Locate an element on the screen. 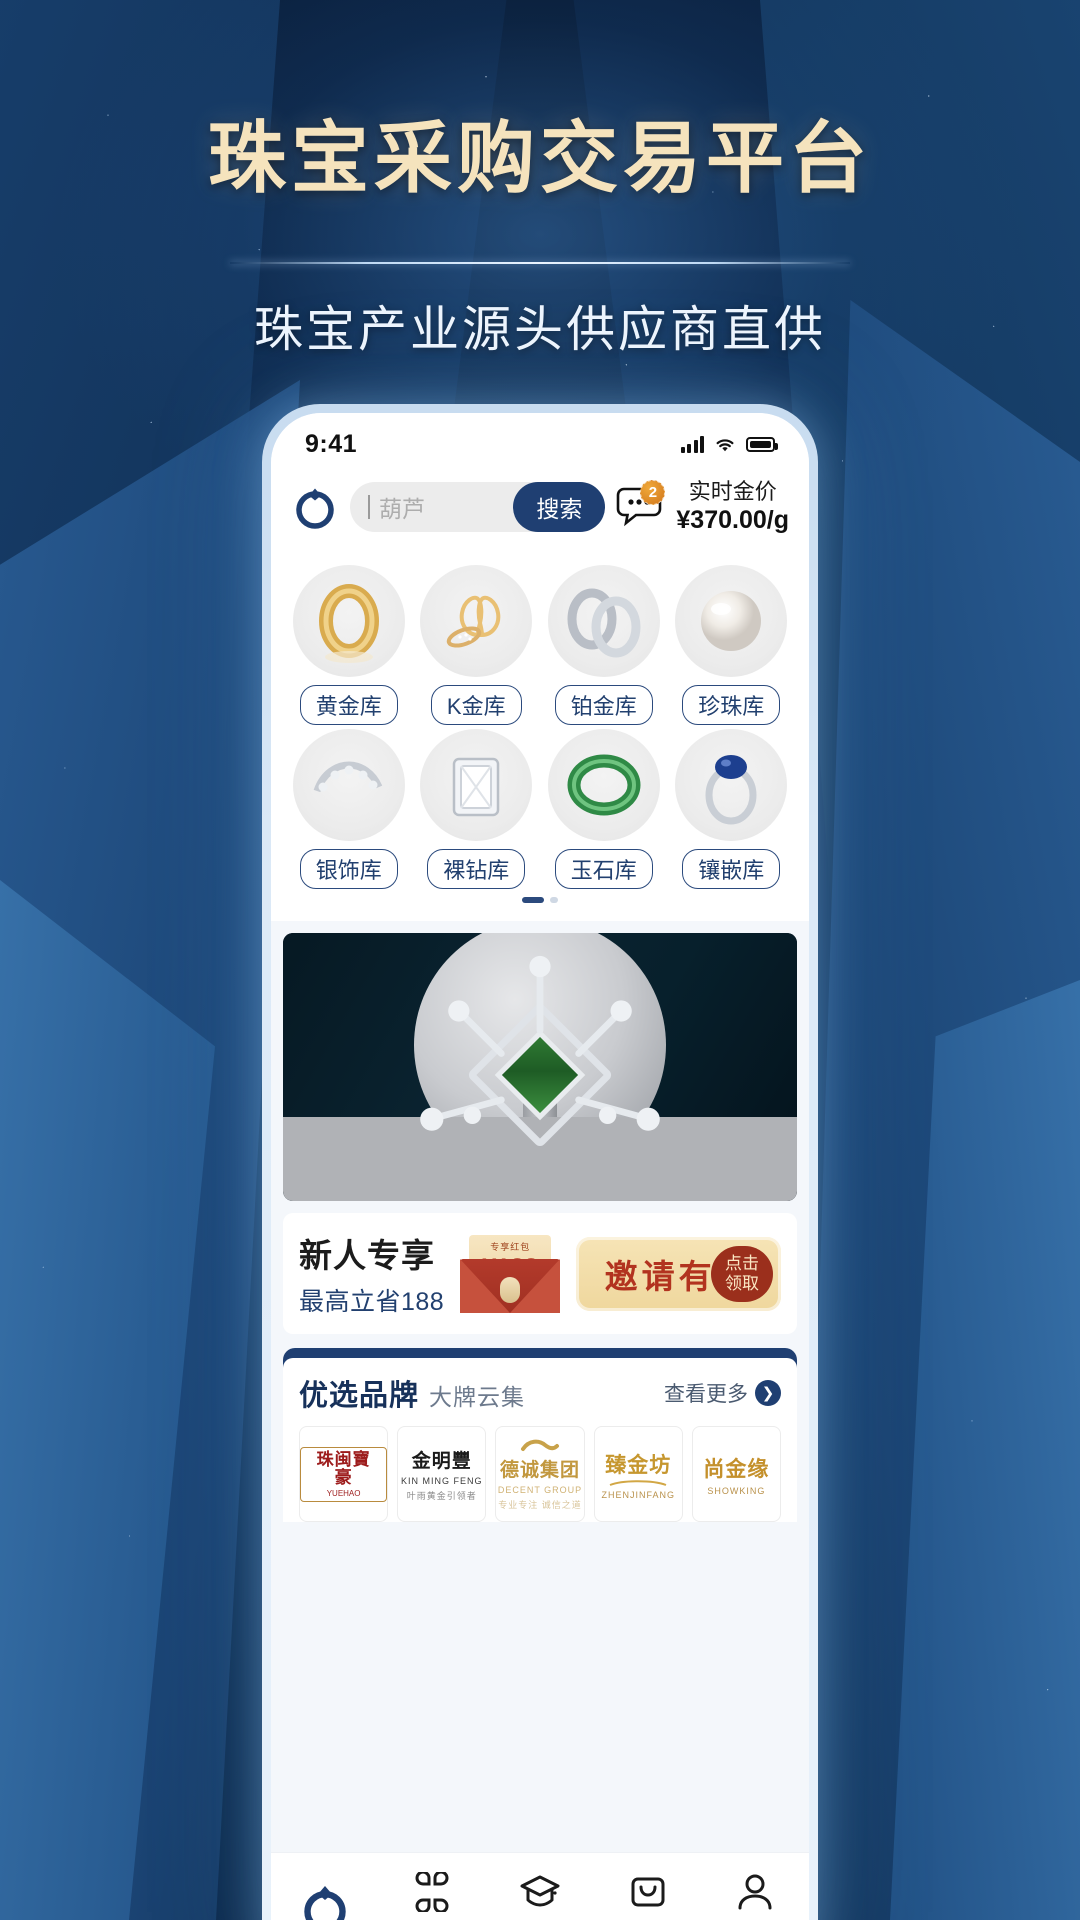  text-caret is located at coordinates (369, 507).